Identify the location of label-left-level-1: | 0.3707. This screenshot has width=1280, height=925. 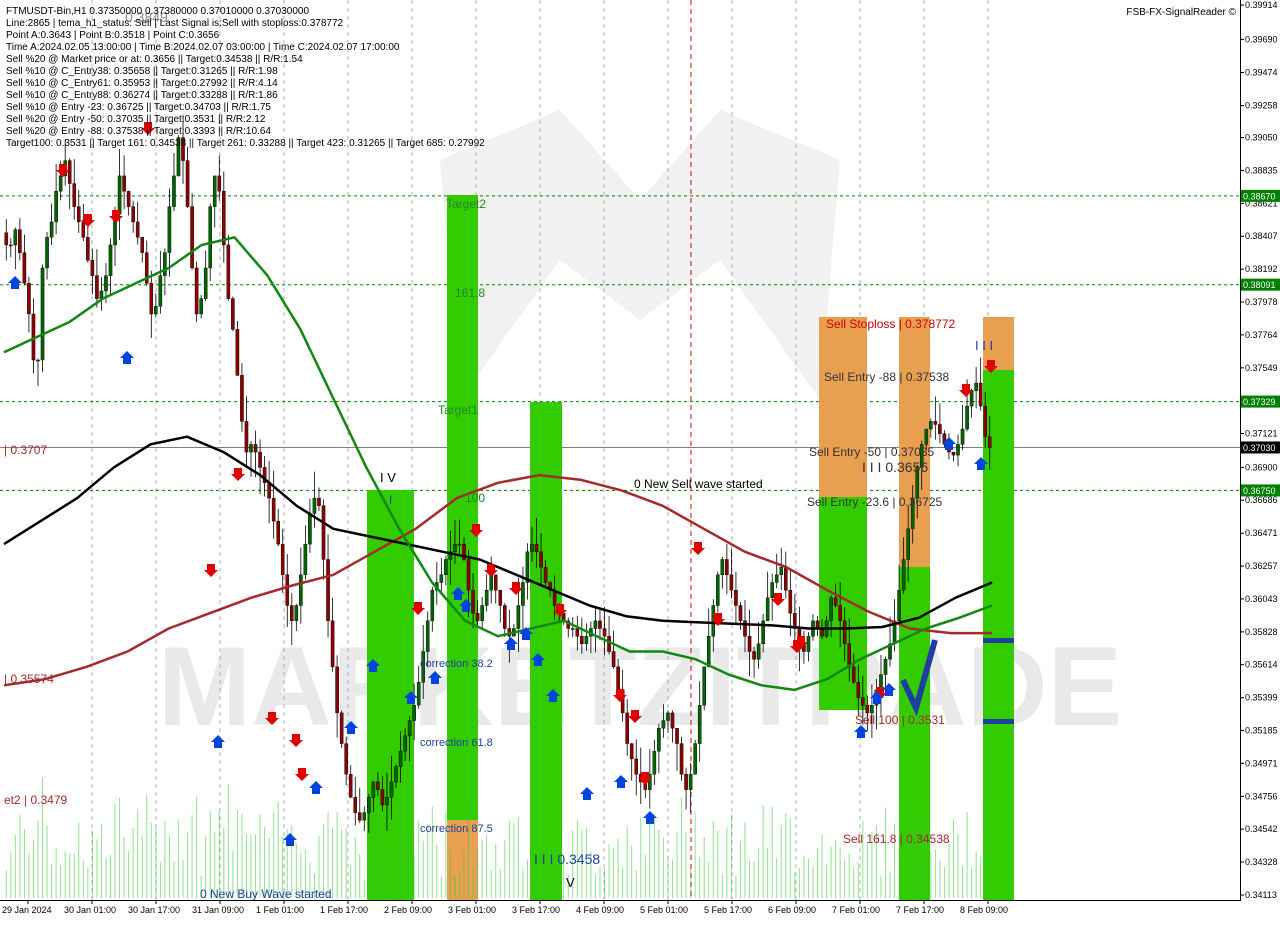
(25, 450).